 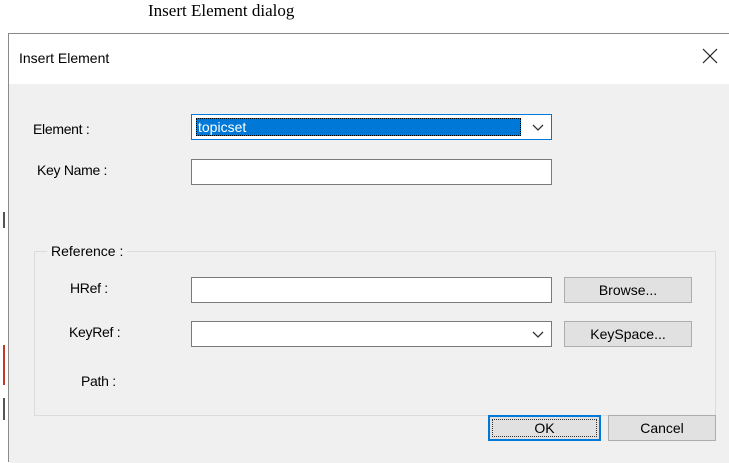 What do you see at coordinates (87, 251) in the screenshot?
I see `reference-group-label: Reference :` at bounding box center [87, 251].